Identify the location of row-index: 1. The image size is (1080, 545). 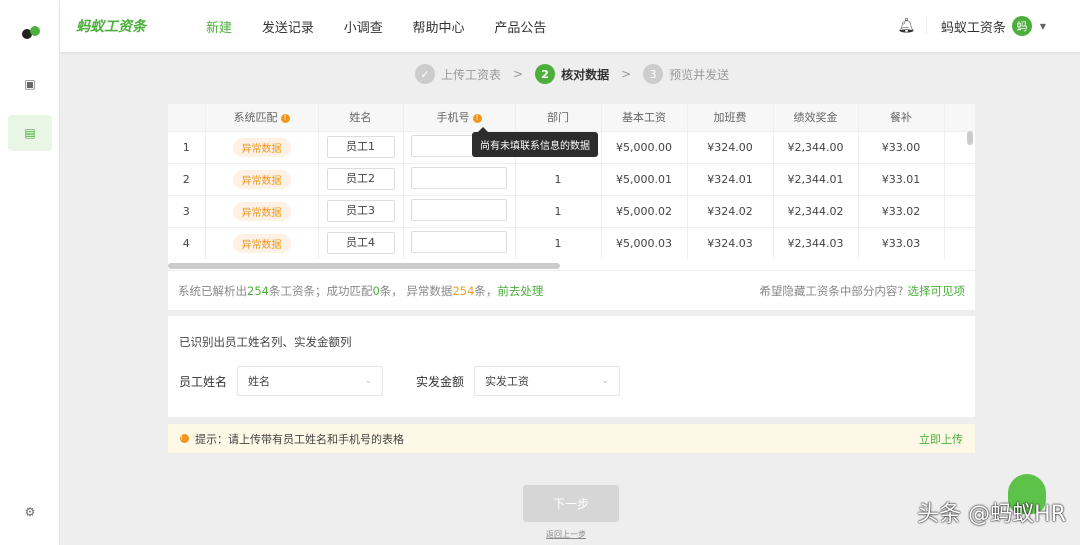
(187, 146).